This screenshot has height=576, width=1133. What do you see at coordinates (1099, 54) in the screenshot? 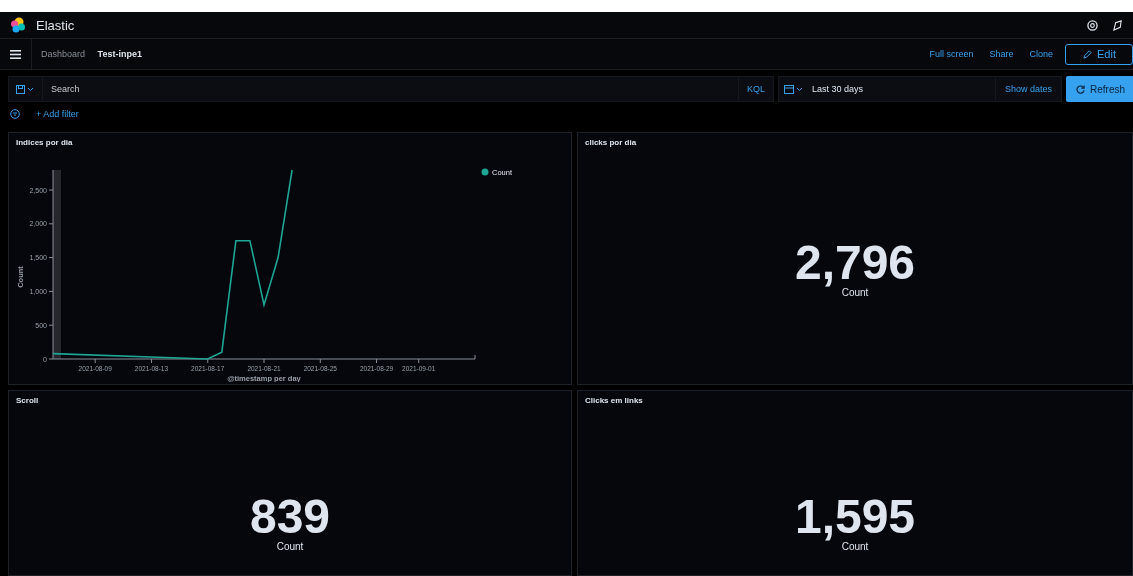
I see `edit-button: Edit` at bounding box center [1099, 54].